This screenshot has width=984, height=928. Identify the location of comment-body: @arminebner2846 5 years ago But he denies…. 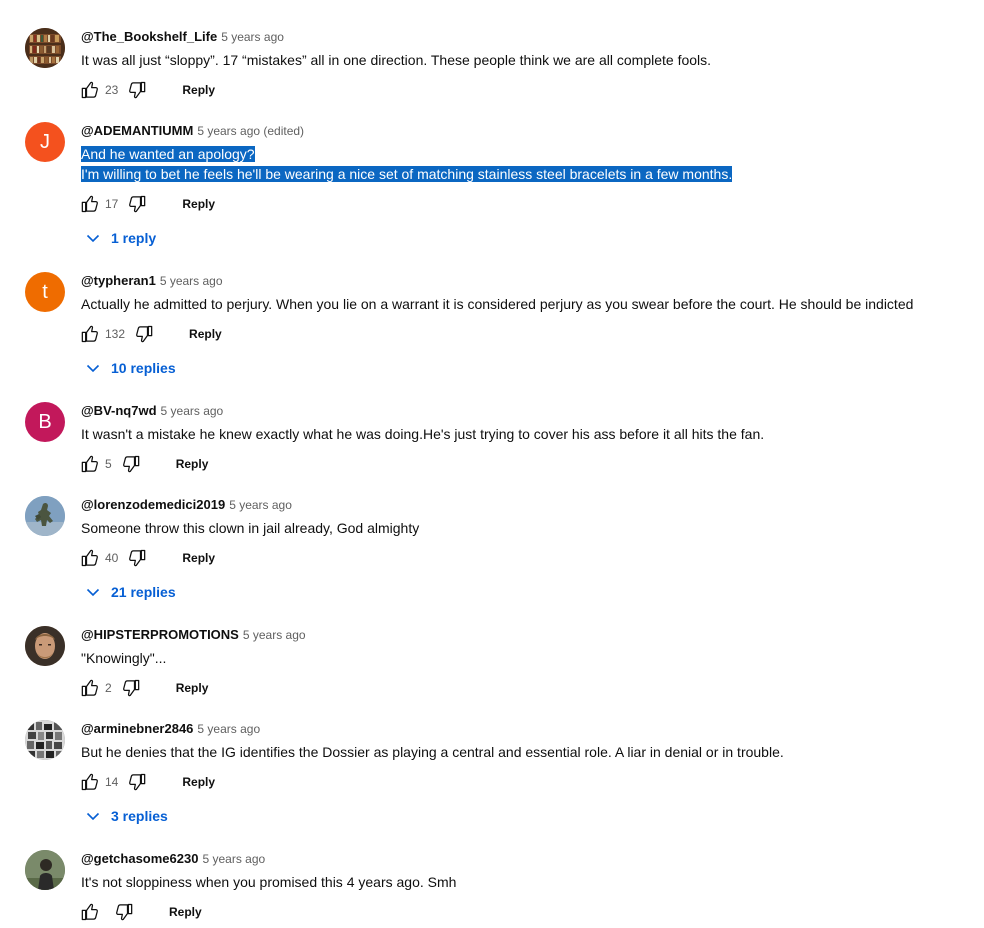
(532, 759).